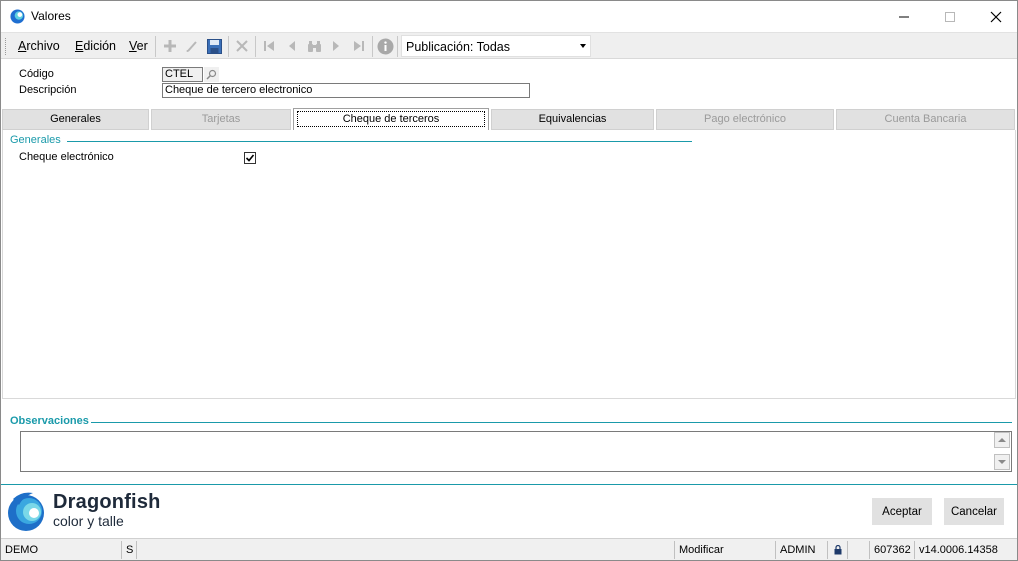 The width and height of the screenshot is (1018, 561). I want to click on tab-label: Cuenta Bancaria, so click(925, 119).